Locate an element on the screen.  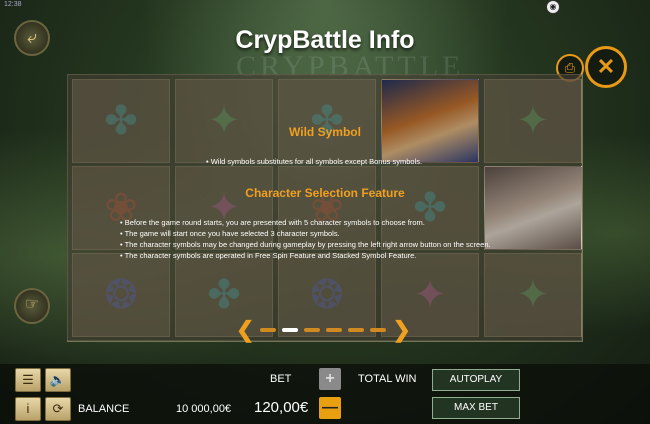
balance-label: BALANCE is located at coordinates (104, 409).